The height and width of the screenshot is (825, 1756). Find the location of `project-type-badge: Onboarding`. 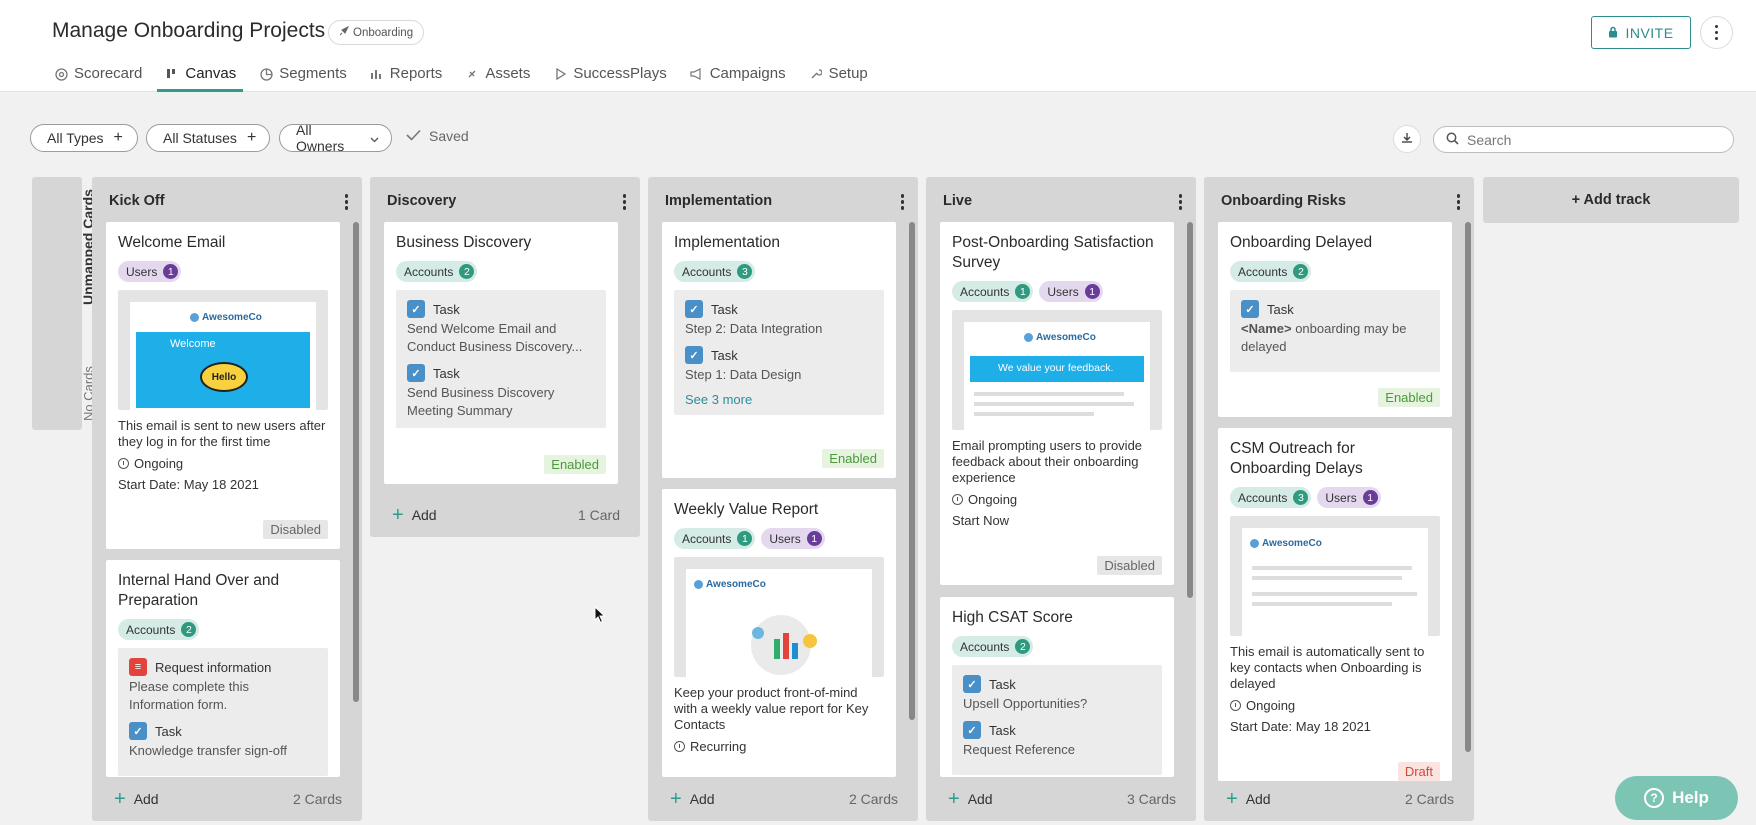

project-type-badge: Onboarding is located at coordinates (376, 32).